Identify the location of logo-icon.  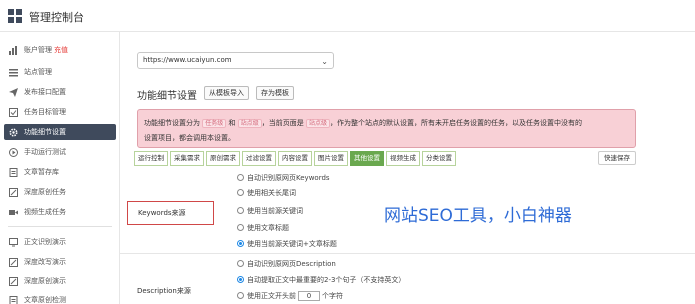
(15, 16).